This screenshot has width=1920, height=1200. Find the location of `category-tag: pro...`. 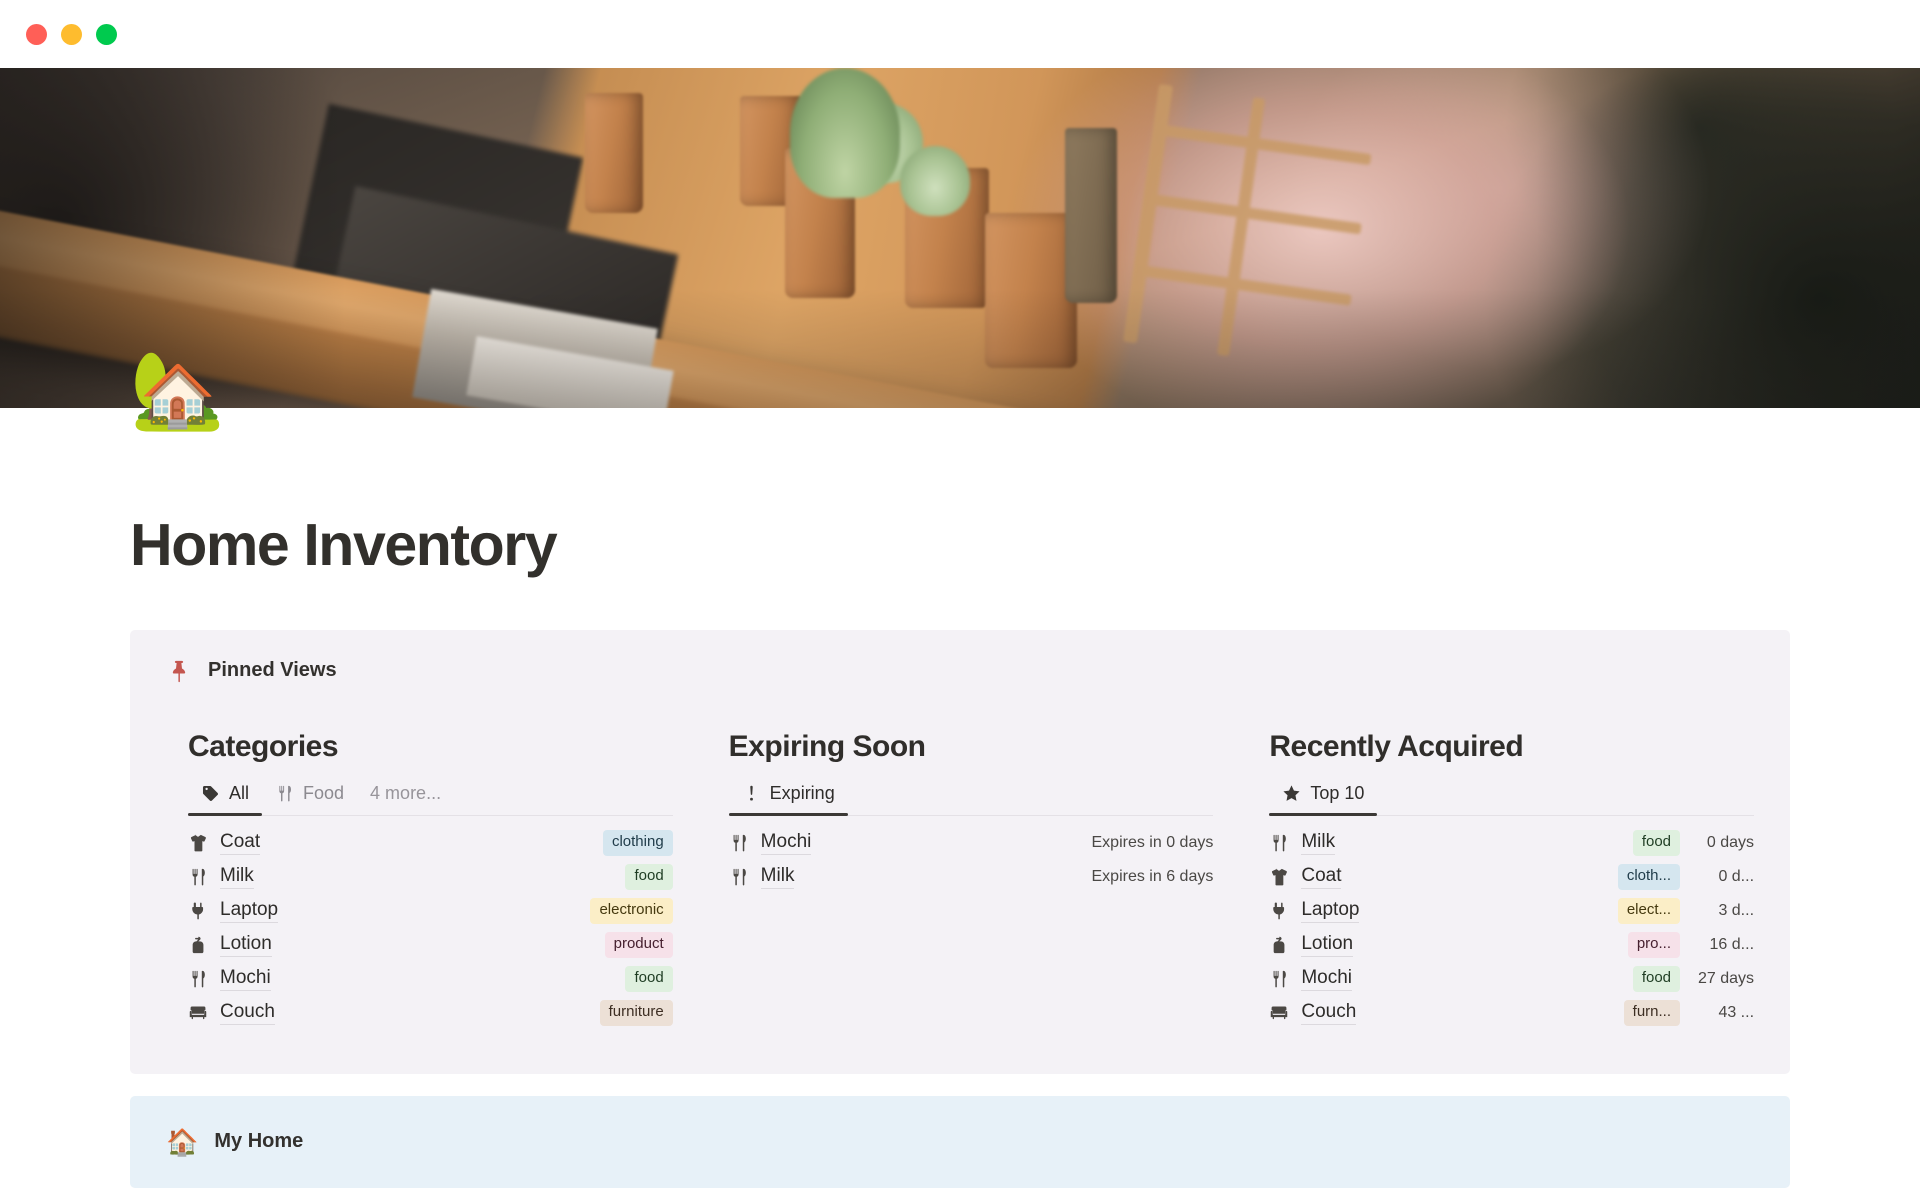

category-tag: pro... is located at coordinates (1654, 945).